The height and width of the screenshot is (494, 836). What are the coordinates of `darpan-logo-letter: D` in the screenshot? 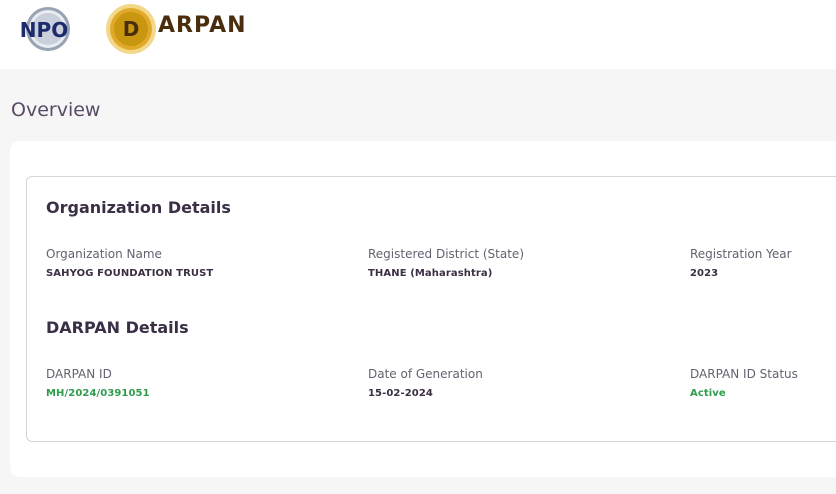 It's located at (131, 29).